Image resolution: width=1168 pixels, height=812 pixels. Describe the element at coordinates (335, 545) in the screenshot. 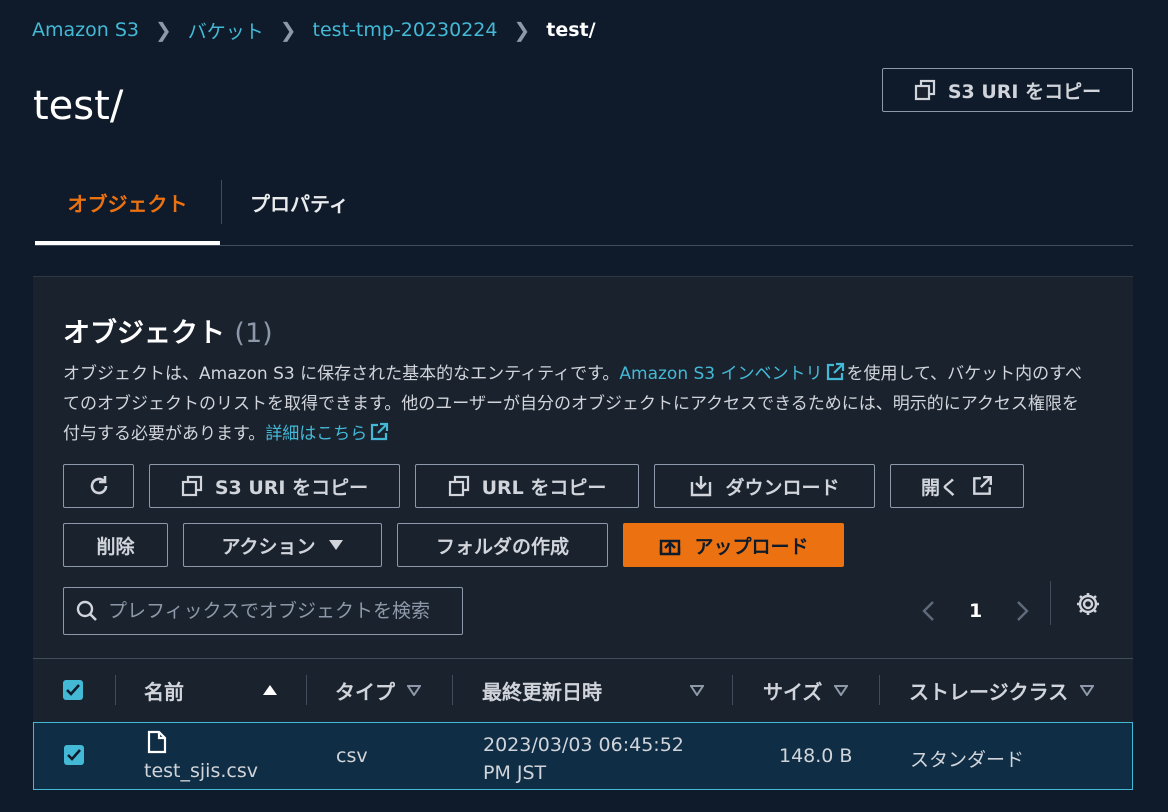

I see `caret-down-icon` at that location.